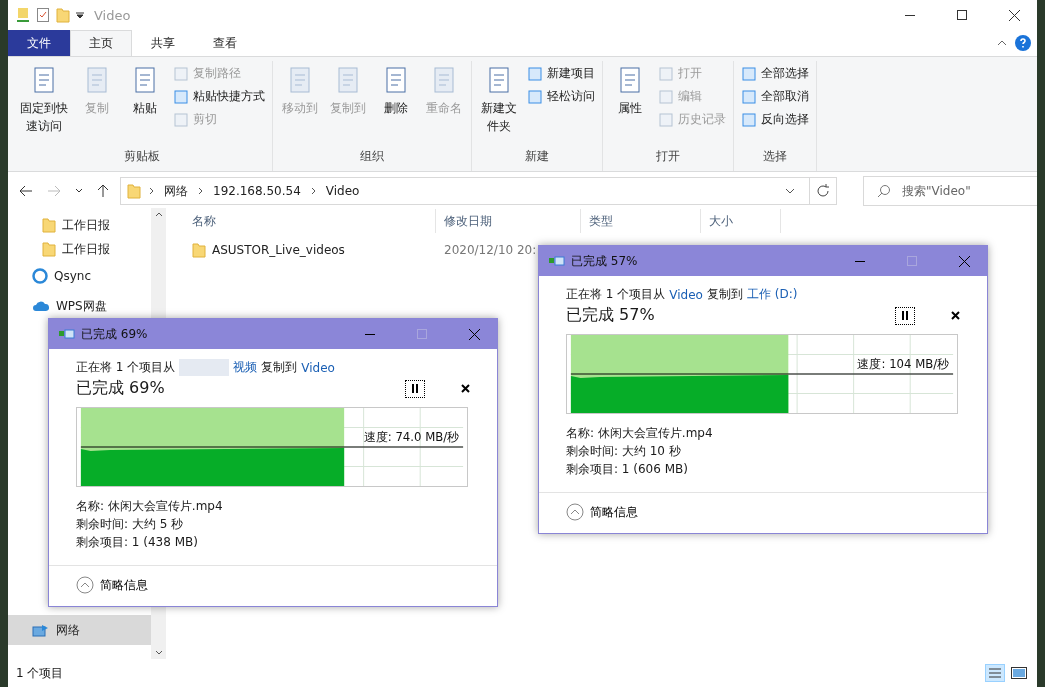 Image resolution: width=1045 pixels, height=687 pixels. Describe the element at coordinates (67, 334) in the screenshot. I see `copy-icon` at that location.